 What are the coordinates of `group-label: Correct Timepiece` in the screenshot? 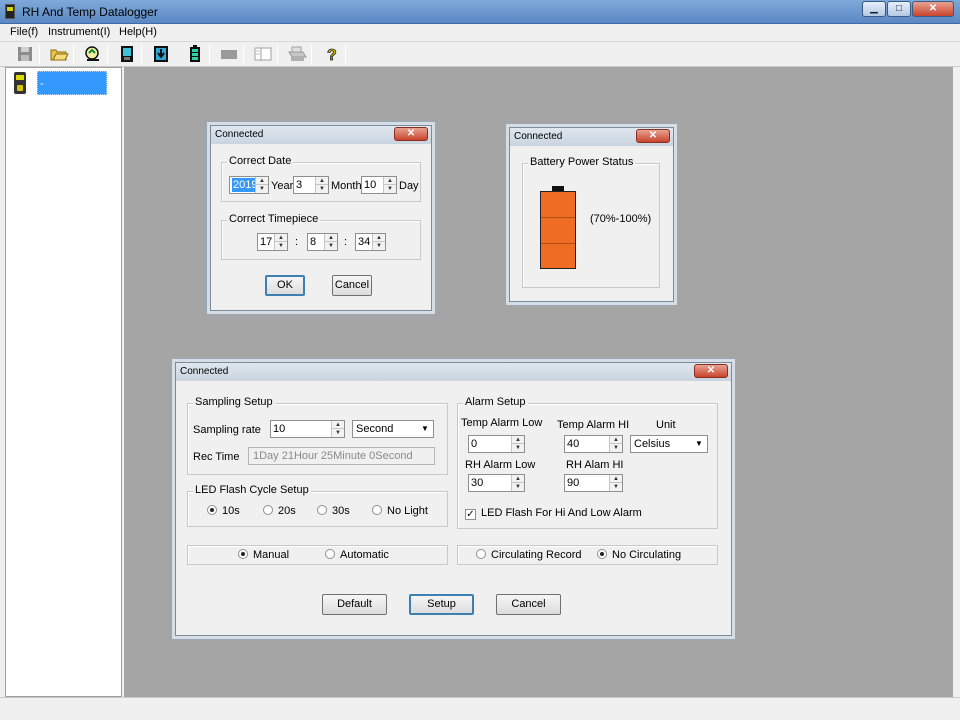 It's located at (274, 219).